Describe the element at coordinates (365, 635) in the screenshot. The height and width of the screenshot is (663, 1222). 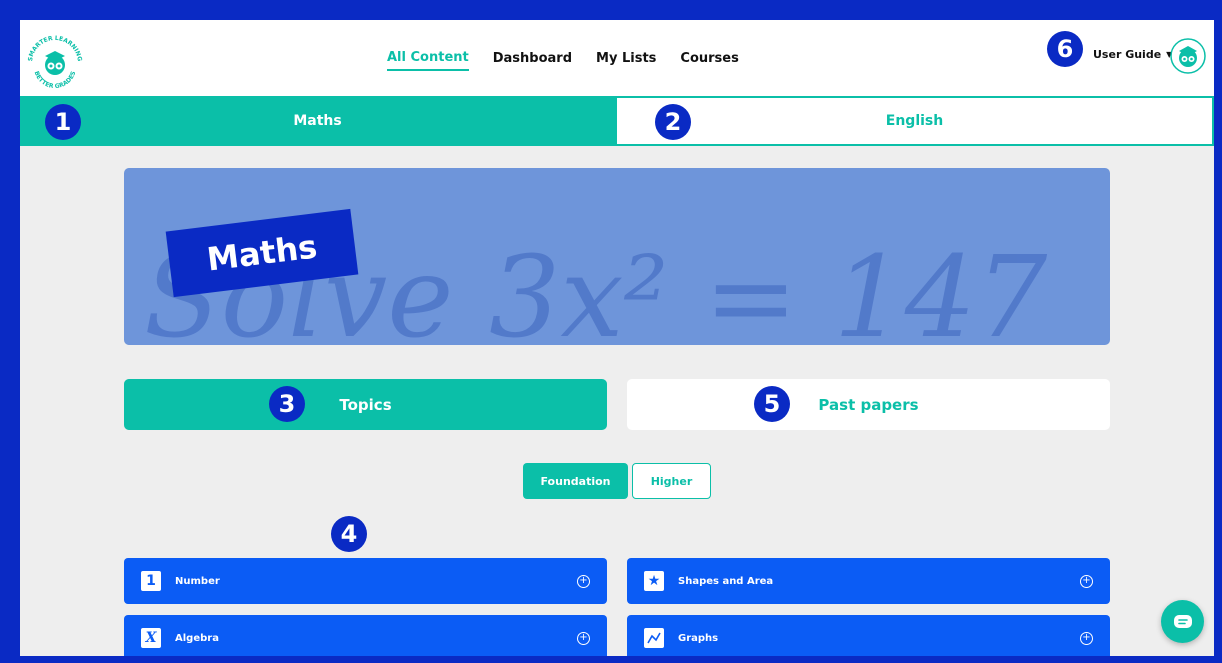
I see `topic-algebra: X Algebra +` at that location.